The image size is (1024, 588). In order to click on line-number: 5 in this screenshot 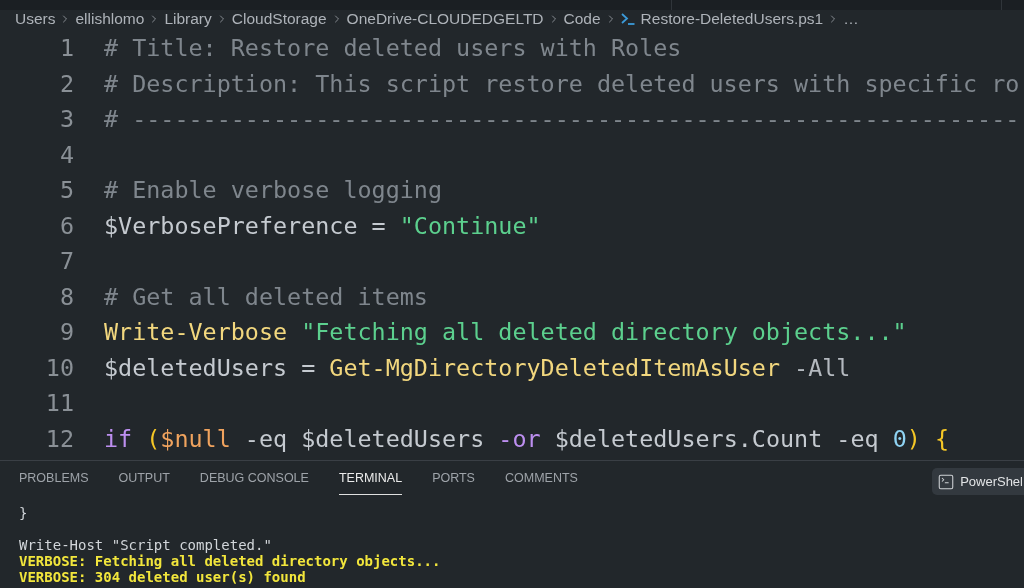, I will do `click(66, 190)`.